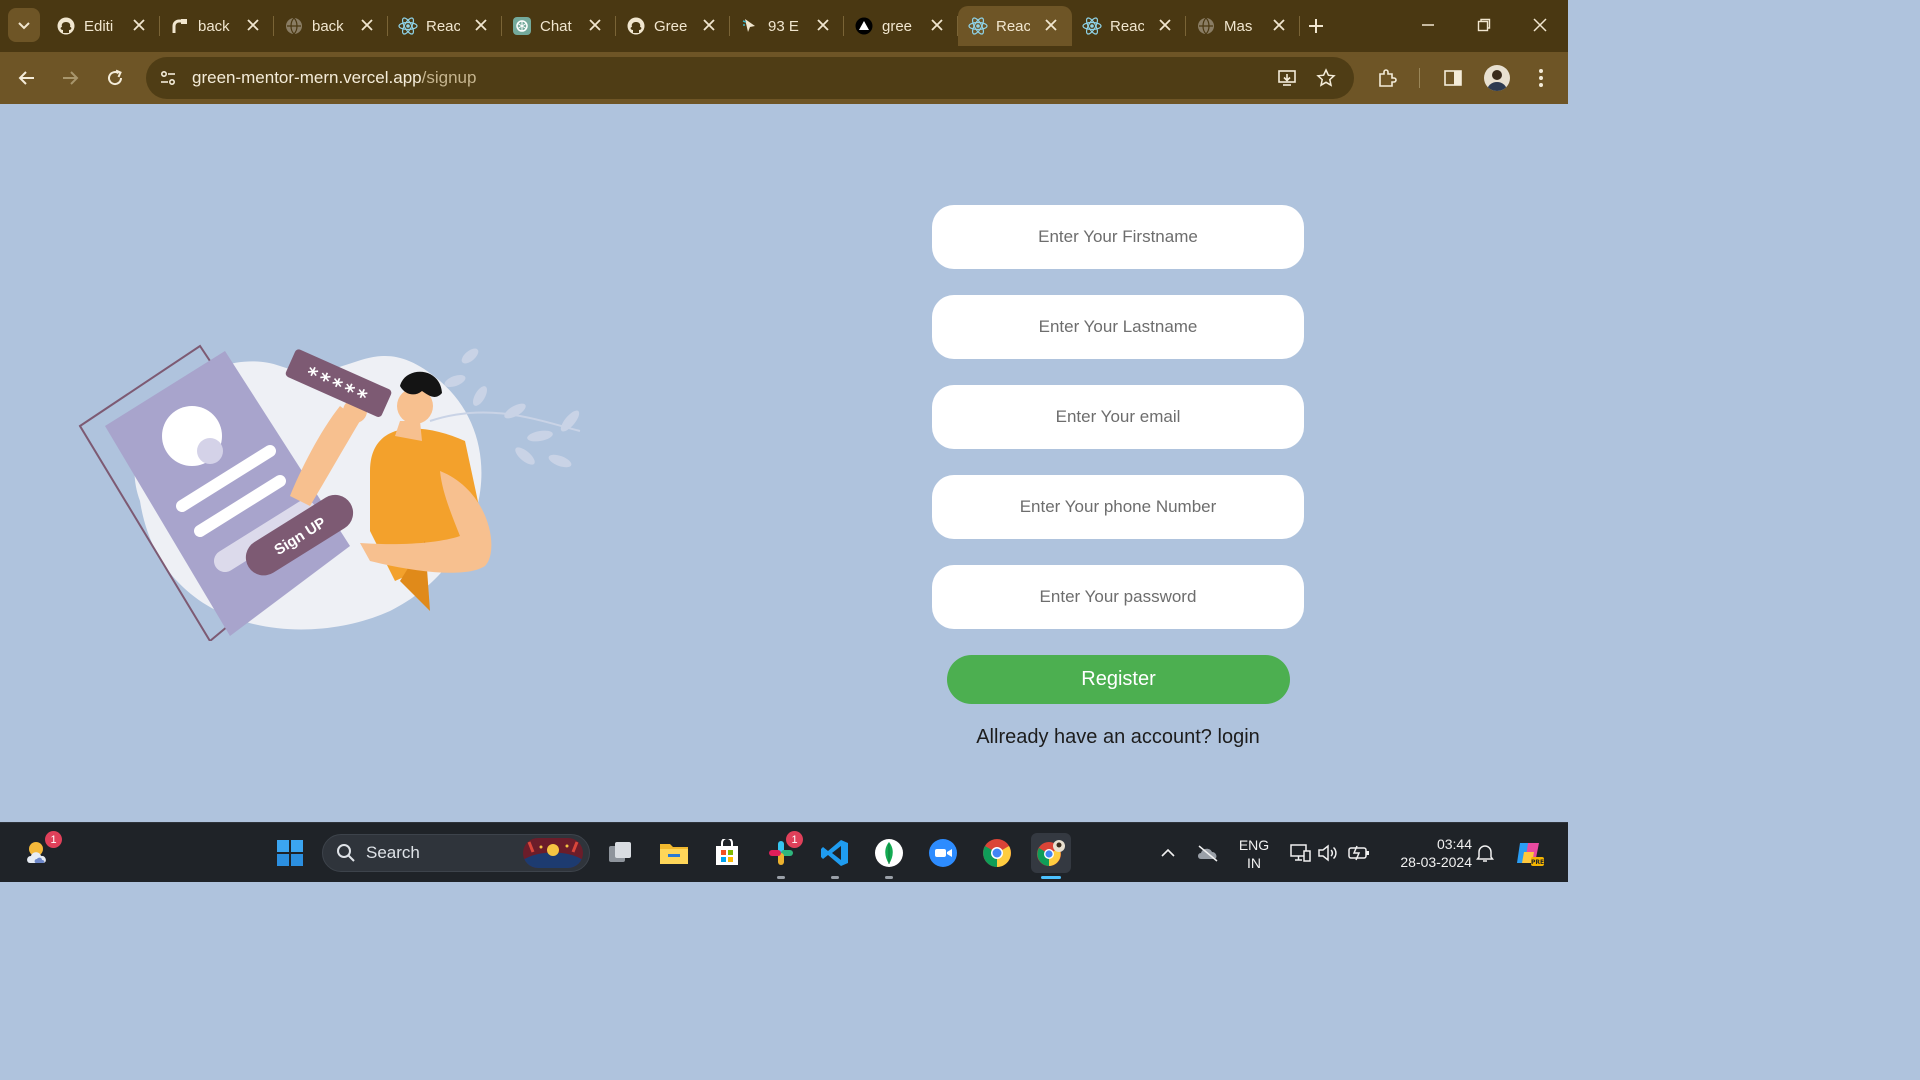  I want to click on chrome-button, so click(997, 853).